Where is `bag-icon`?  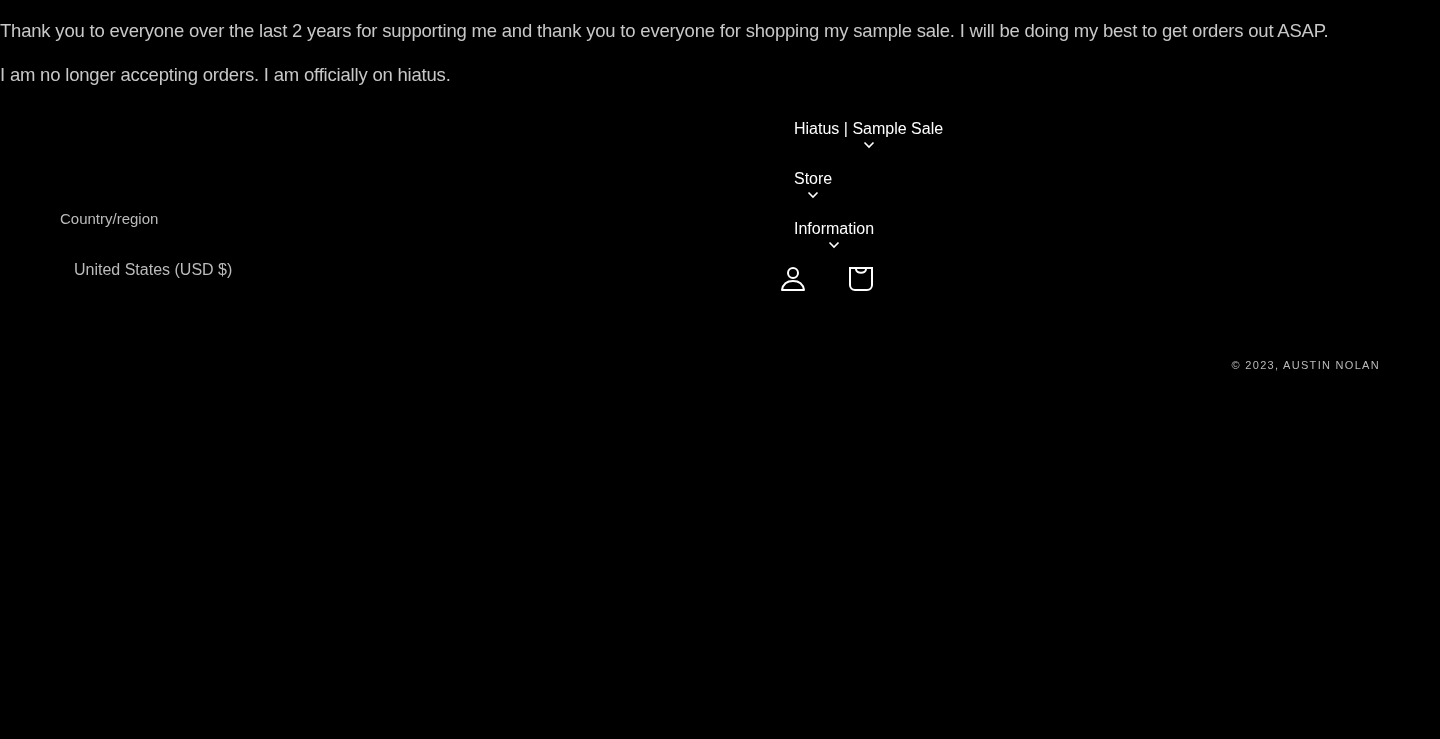 bag-icon is located at coordinates (861, 279).